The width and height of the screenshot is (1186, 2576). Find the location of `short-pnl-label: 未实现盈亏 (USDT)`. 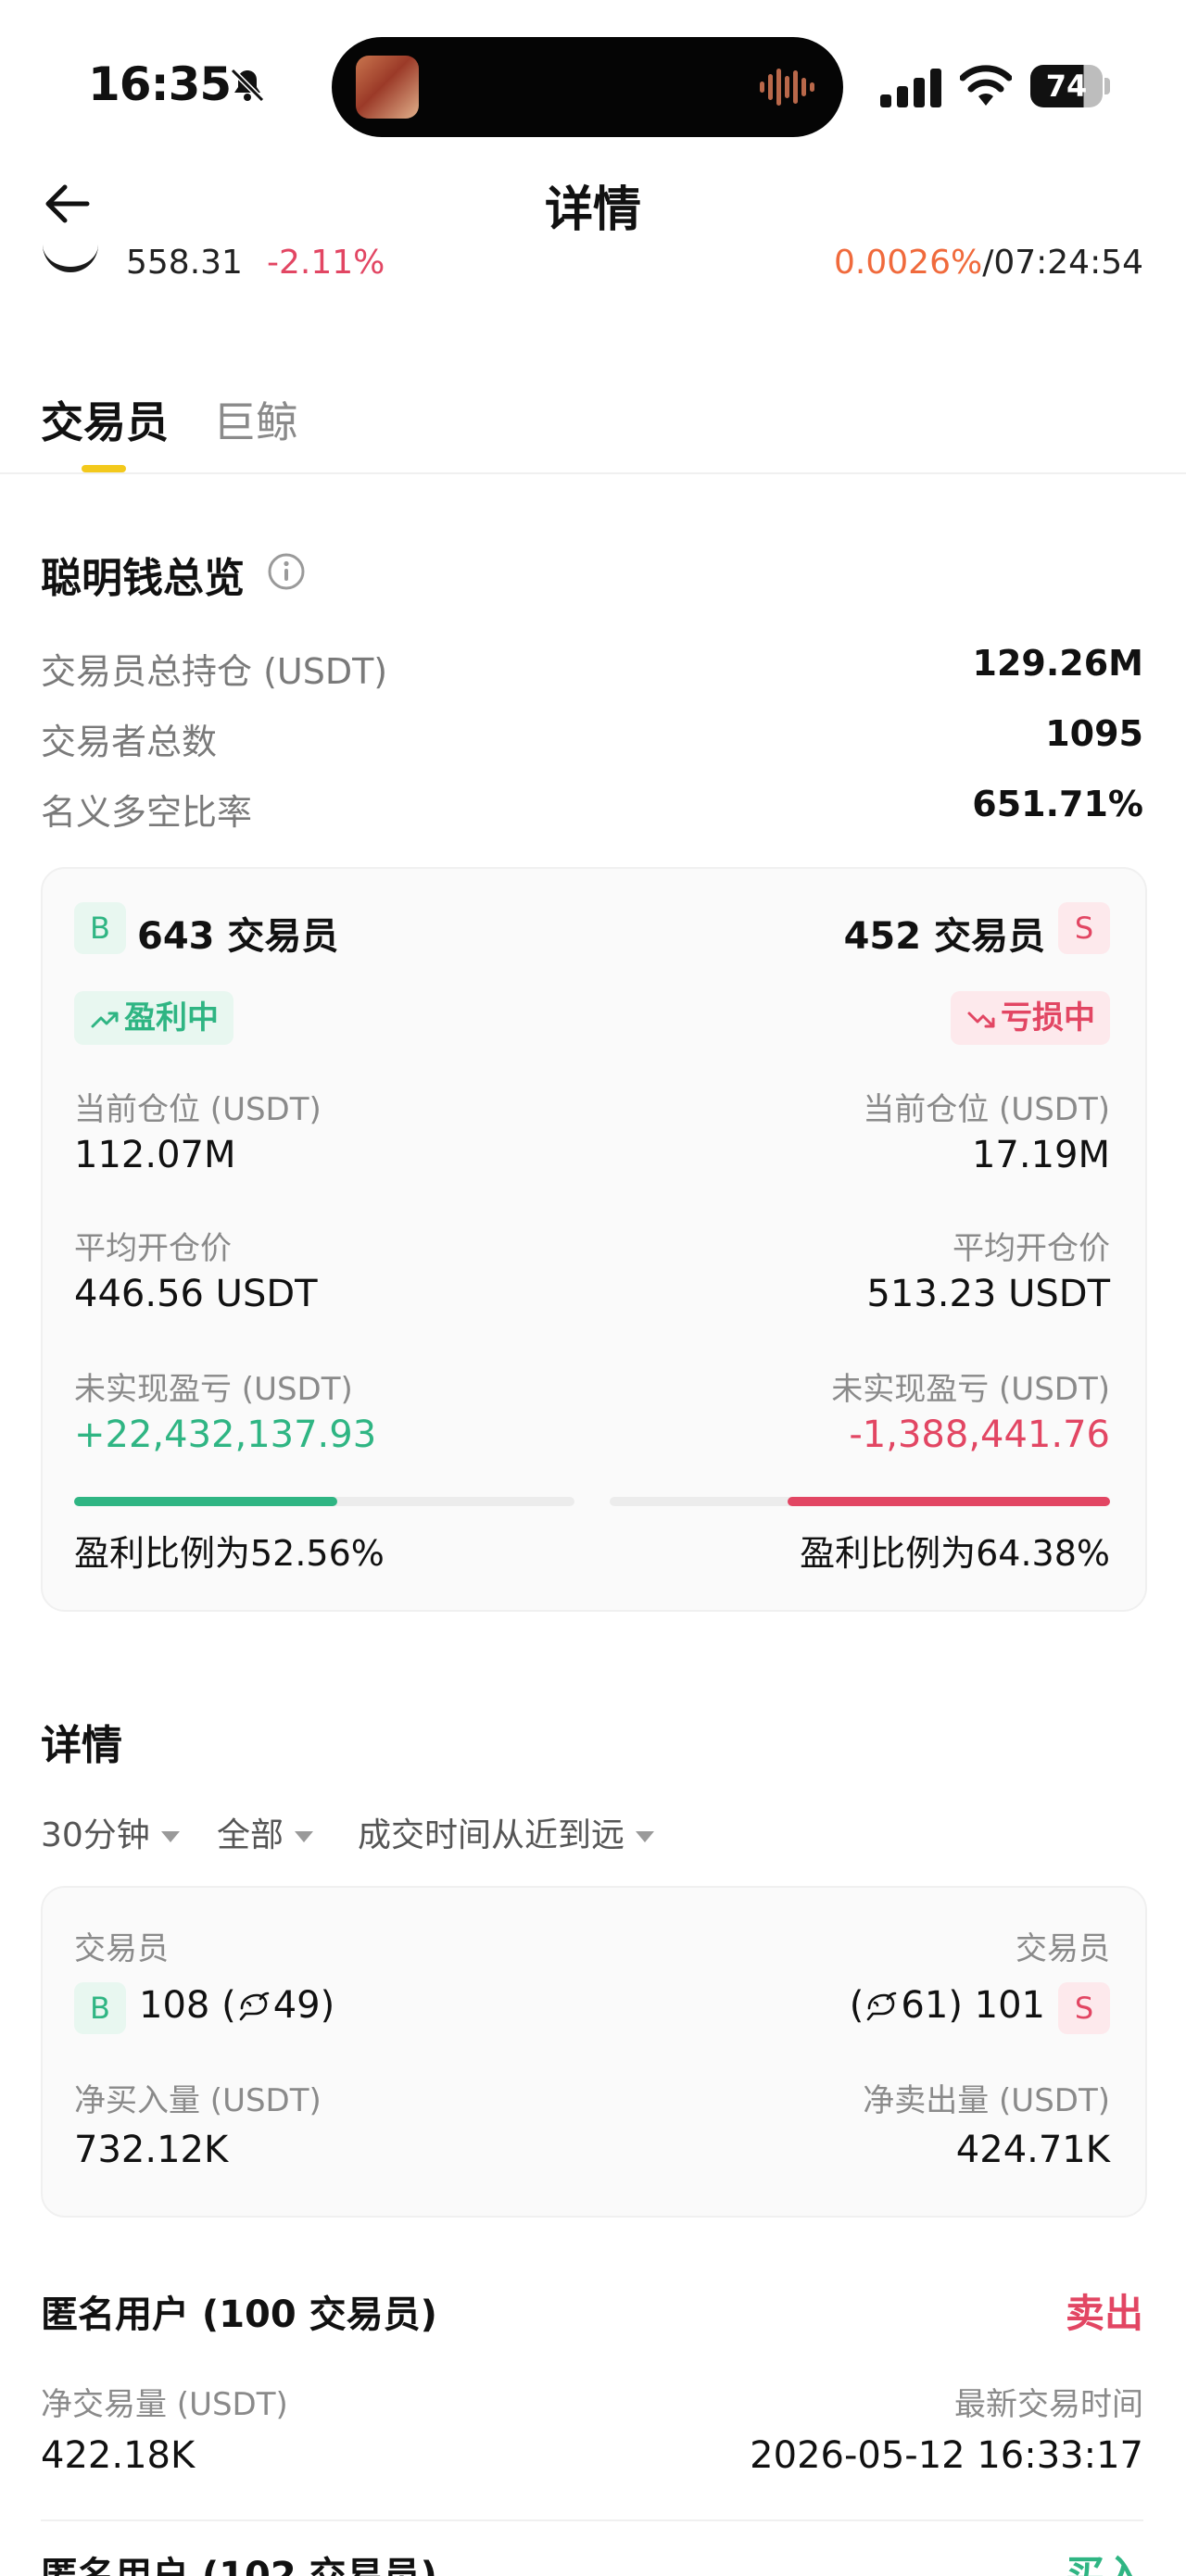

short-pnl-label: 未实现盈亏 (USDT) is located at coordinates (970, 1389).